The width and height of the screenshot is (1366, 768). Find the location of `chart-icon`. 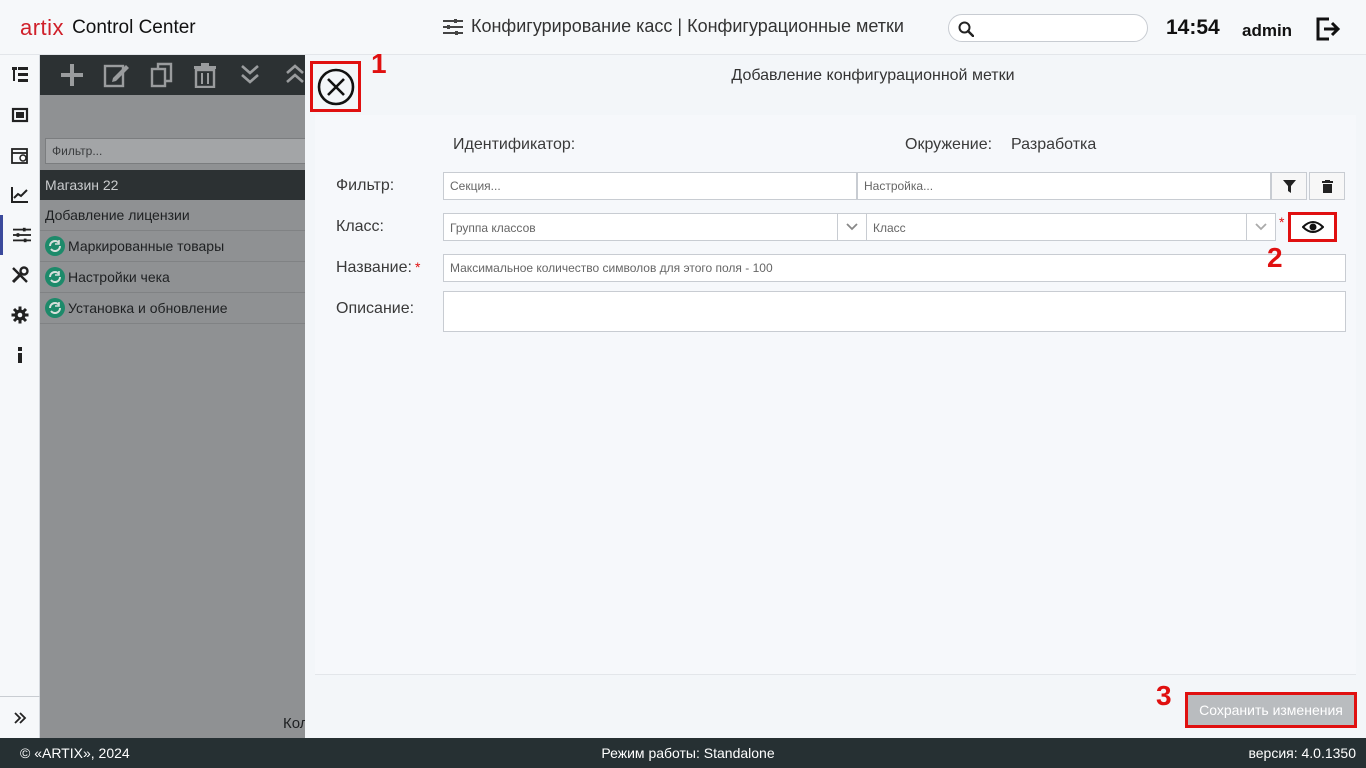

chart-icon is located at coordinates (19, 195).